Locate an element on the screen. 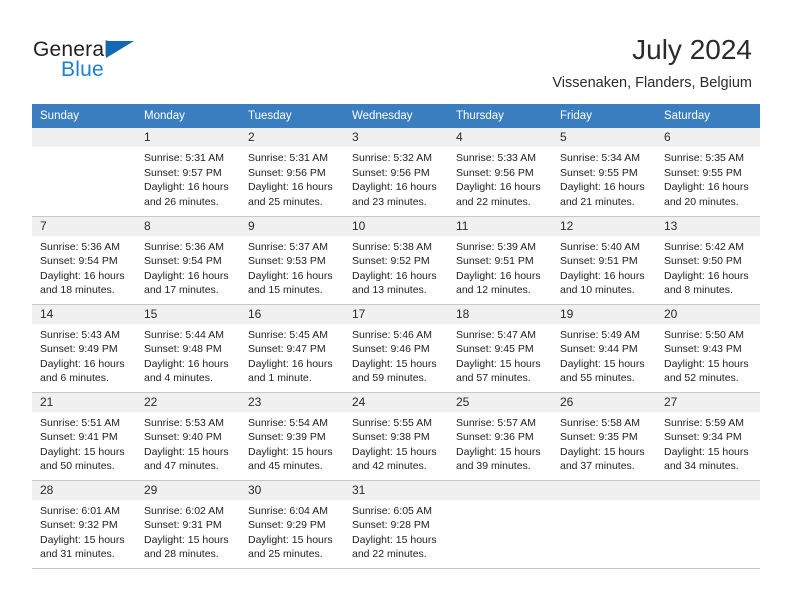  day-detail-sunrise: Sunrise: 5:43 AM is located at coordinates (80, 334).